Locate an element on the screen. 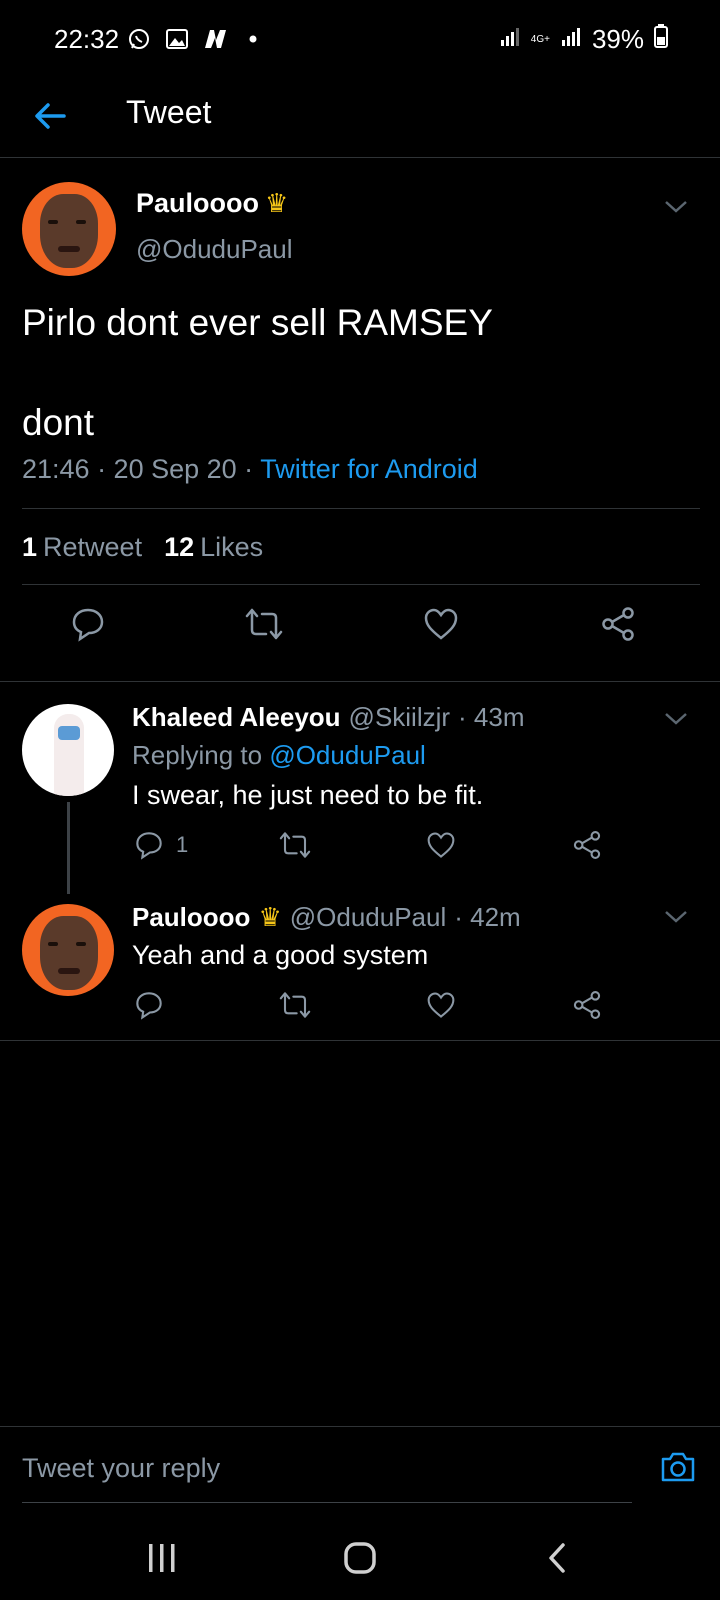 The width and height of the screenshot is (720, 1600). reply-header: Khaleed Aleeyou @Skiilzjr · 43m is located at coordinates (328, 717).